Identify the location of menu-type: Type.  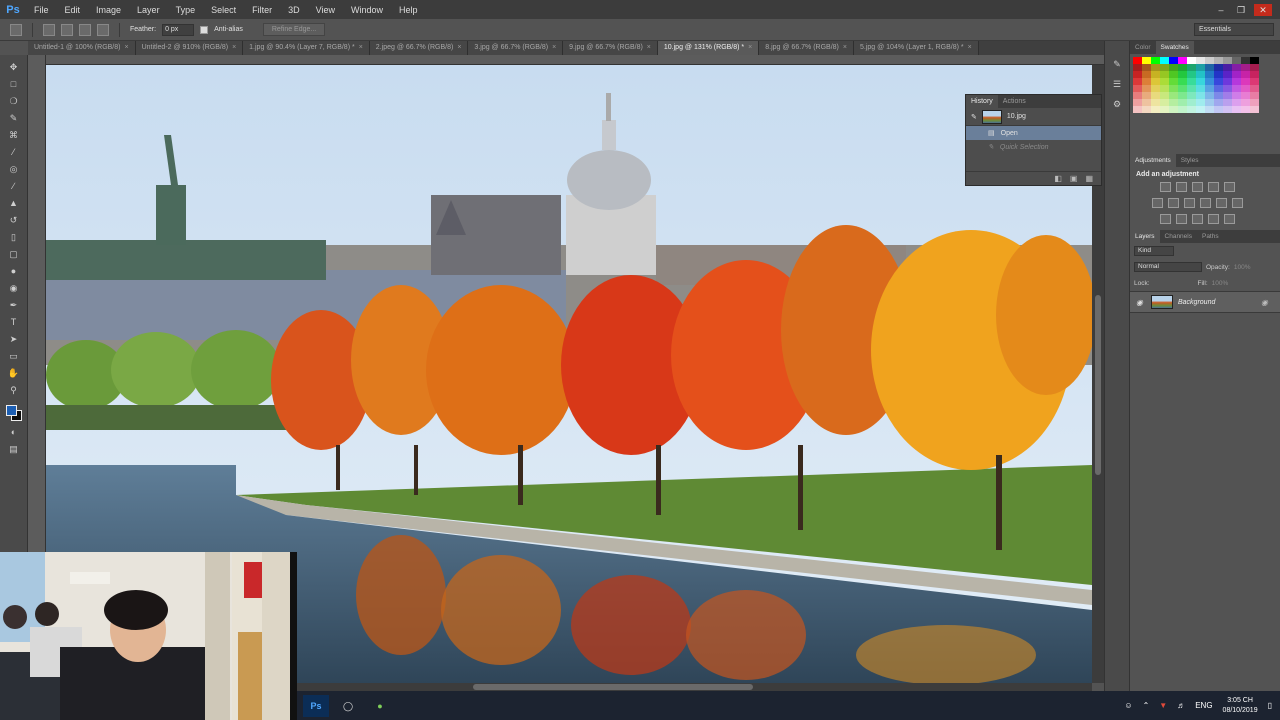
(186, 10).